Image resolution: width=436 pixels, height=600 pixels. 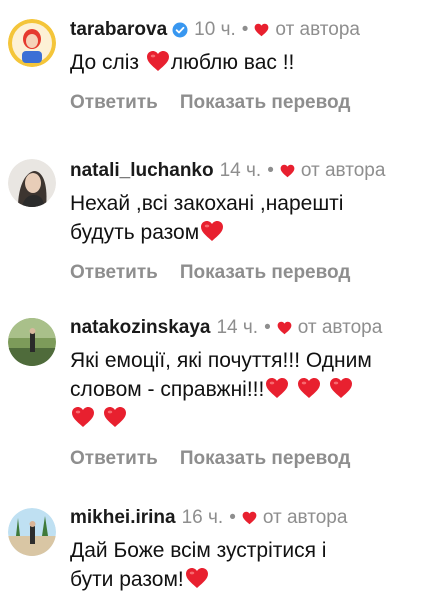 What do you see at coordinates (207, 218) in the screenshot?
I see `comment-text: Нехай ,всі закохані ,нарешті будуть разом` at bounding box center [207, 218].